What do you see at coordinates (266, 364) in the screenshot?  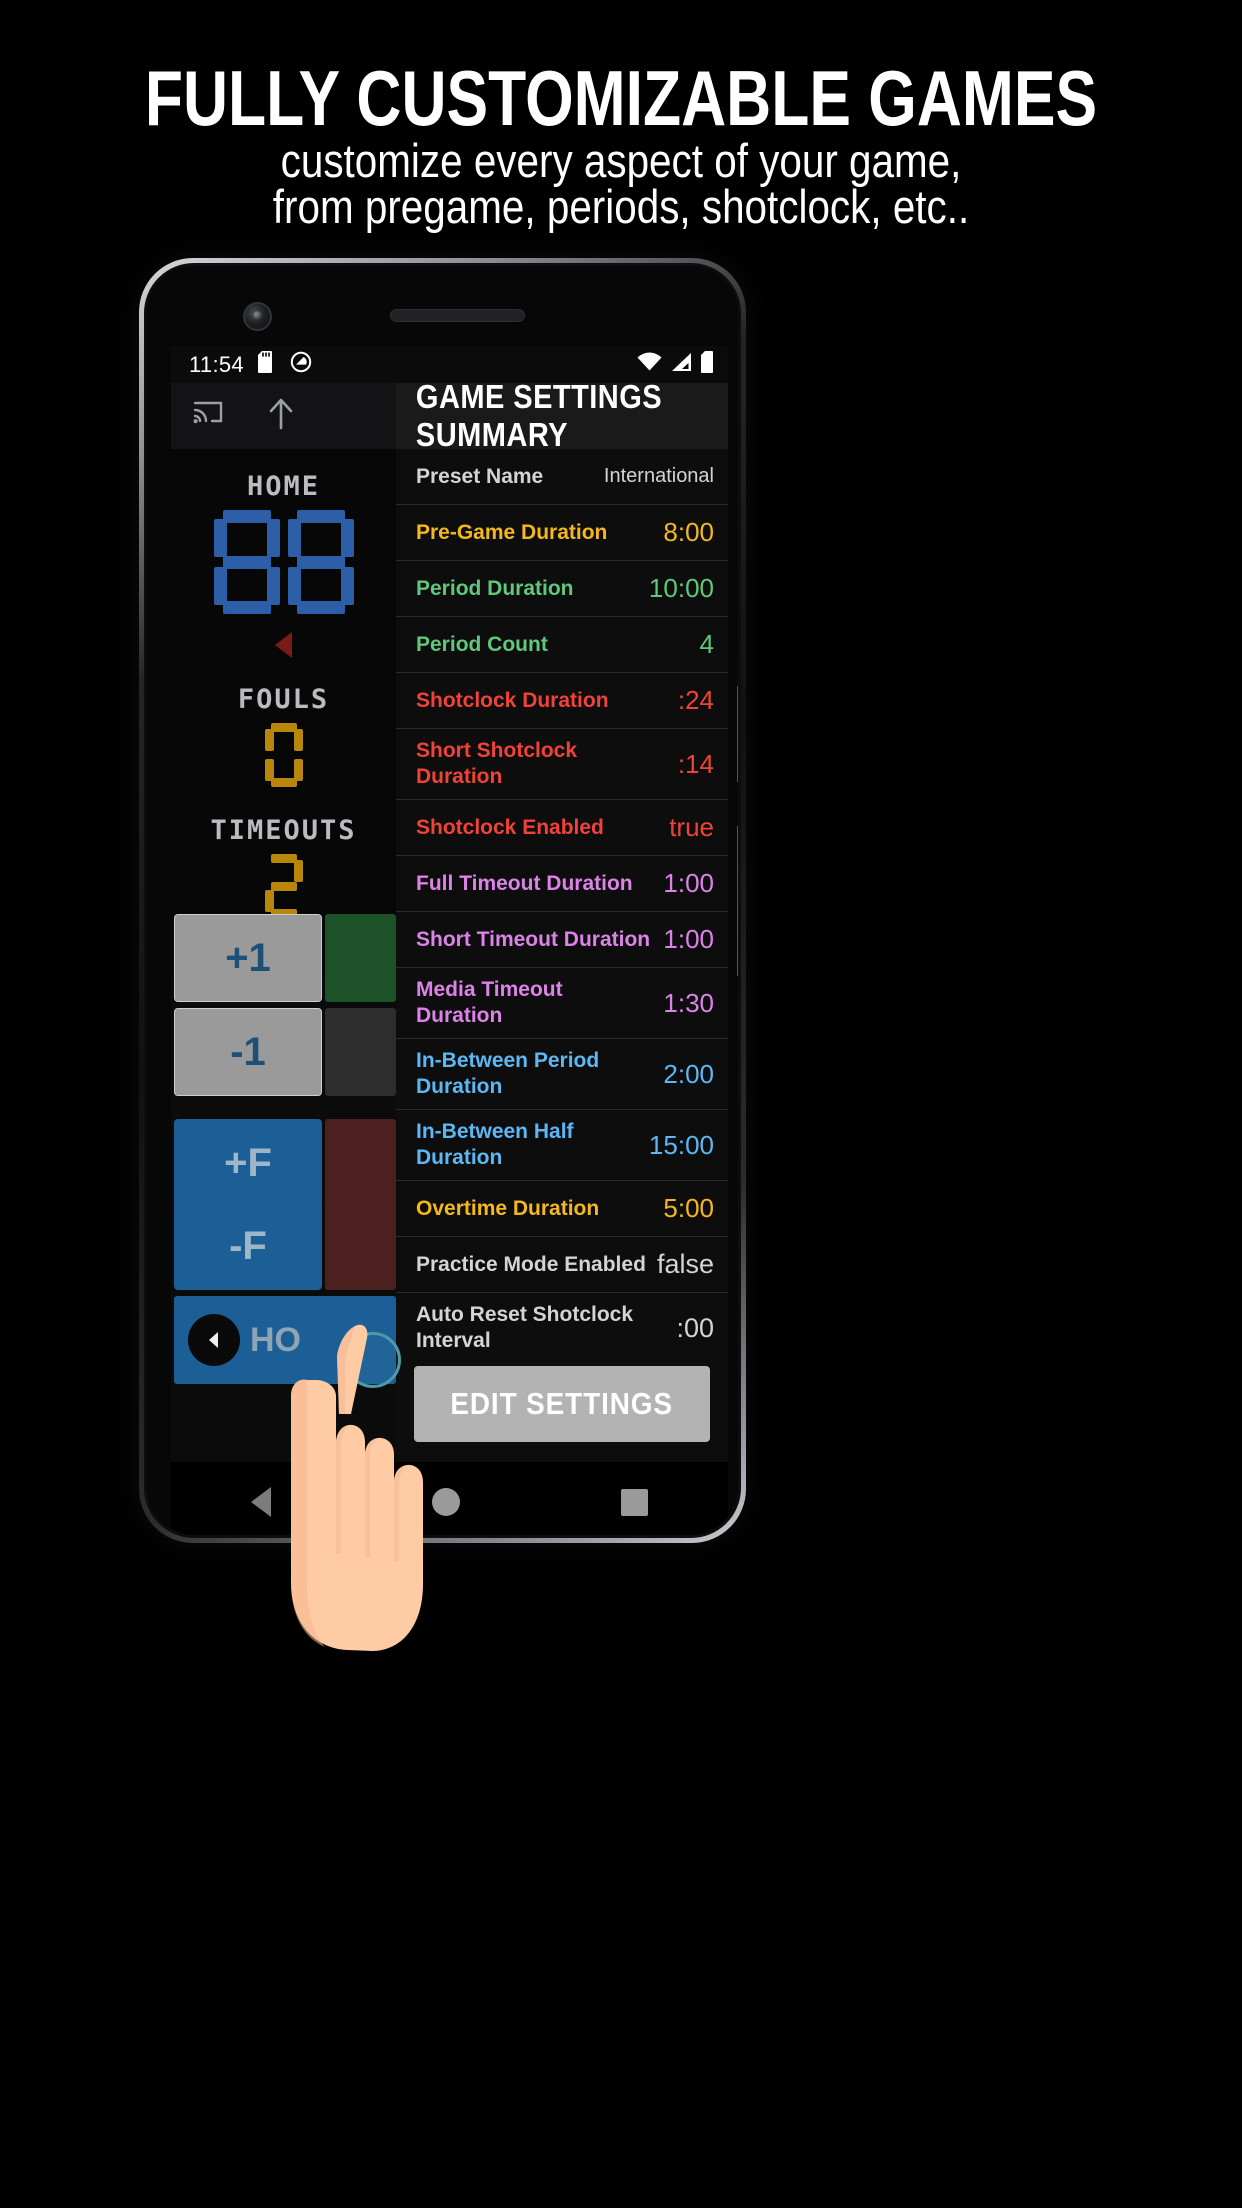 I see `sd-card-icon` at bounding box center [266, 364].